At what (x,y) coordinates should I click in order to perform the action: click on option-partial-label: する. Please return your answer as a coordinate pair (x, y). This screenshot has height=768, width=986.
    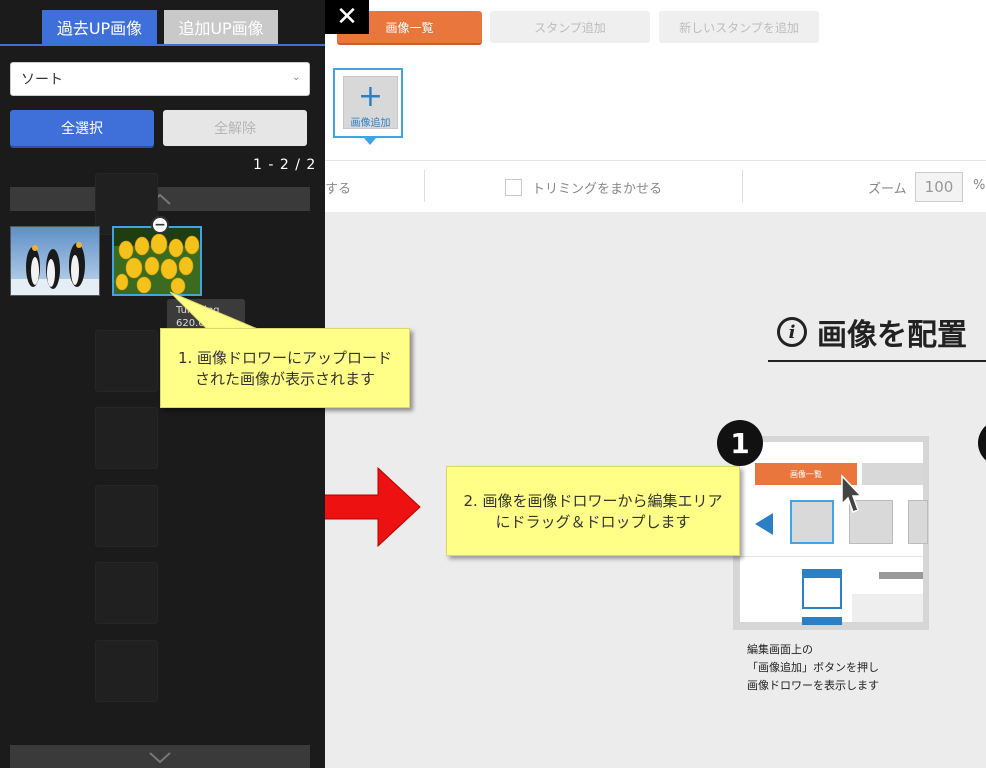
    Looking at the image, I should click on (338, 189).